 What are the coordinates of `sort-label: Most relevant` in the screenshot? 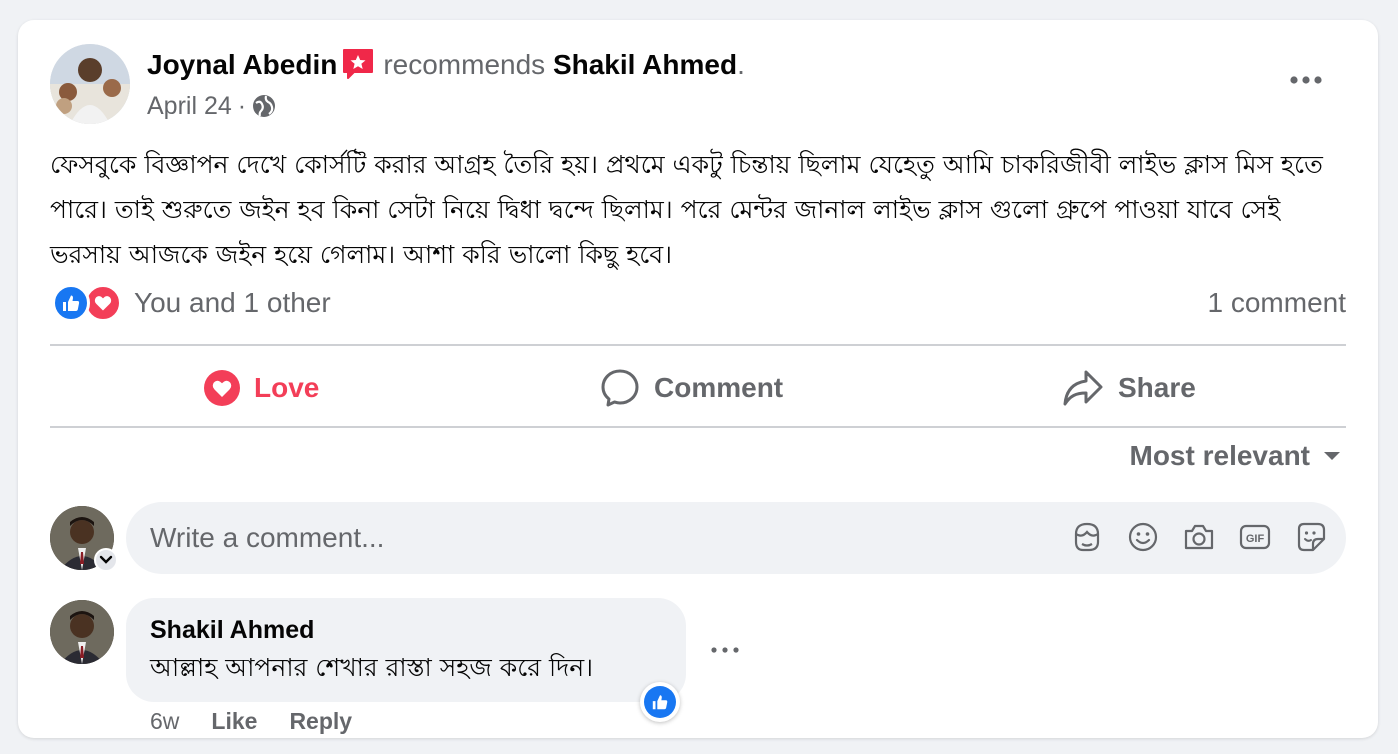 It's located at (1220, 455).